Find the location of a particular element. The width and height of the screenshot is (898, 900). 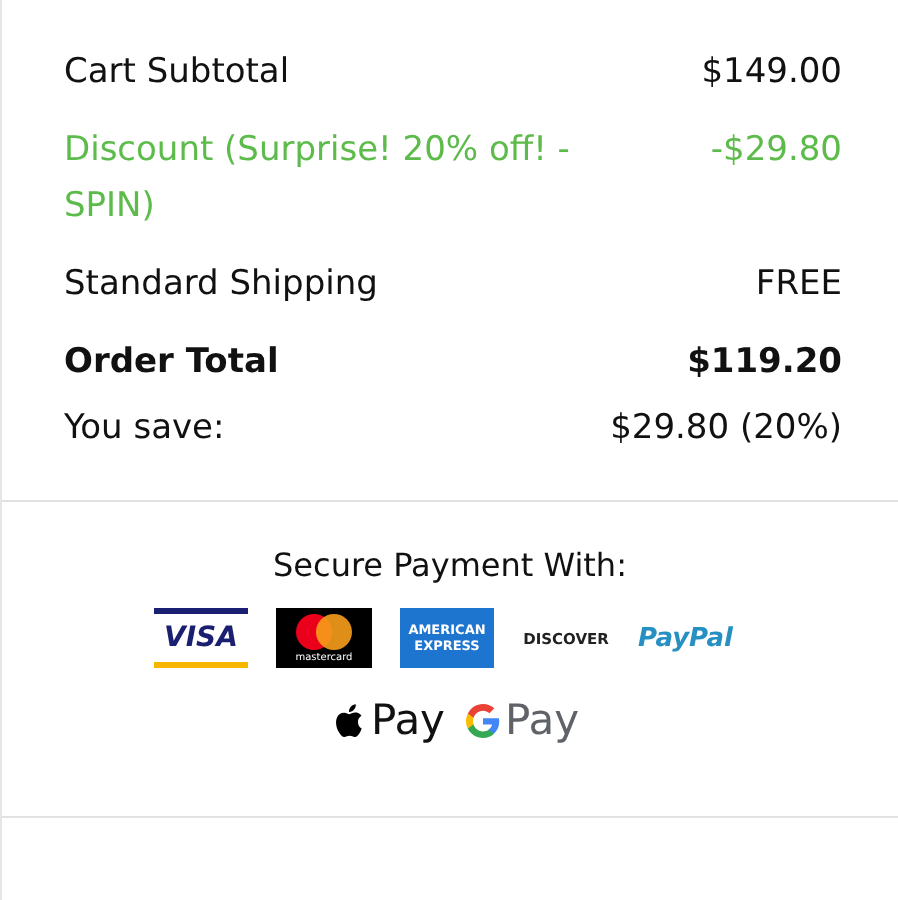

apple-icon is located at coordinates (348, 720).